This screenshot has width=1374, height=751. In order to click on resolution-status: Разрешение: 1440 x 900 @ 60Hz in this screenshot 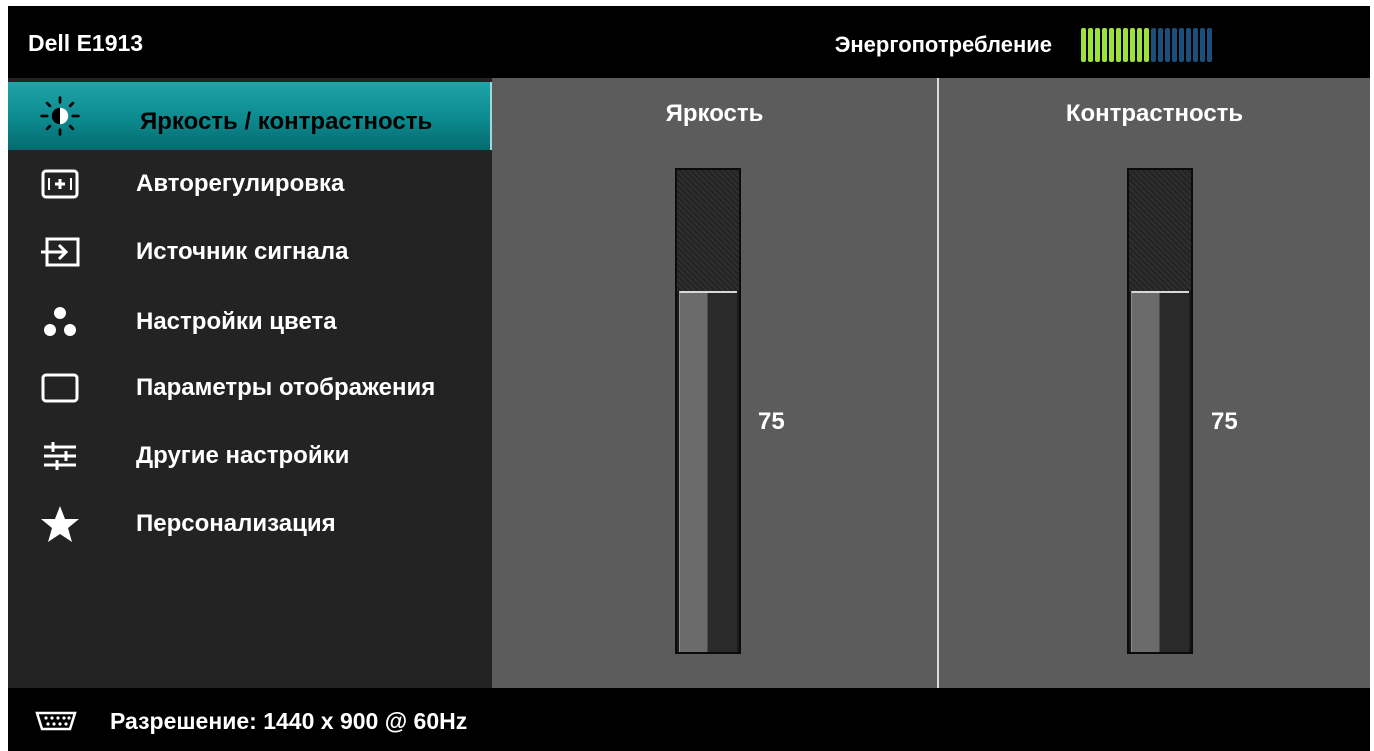, I will do `click(289, 721)`.